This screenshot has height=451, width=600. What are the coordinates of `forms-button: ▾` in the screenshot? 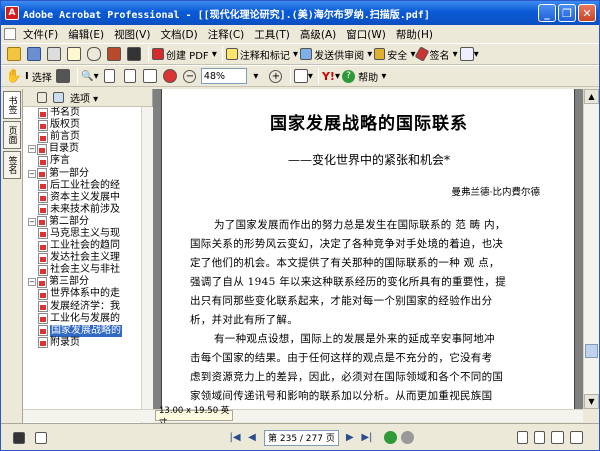 It's located at (469, 54).